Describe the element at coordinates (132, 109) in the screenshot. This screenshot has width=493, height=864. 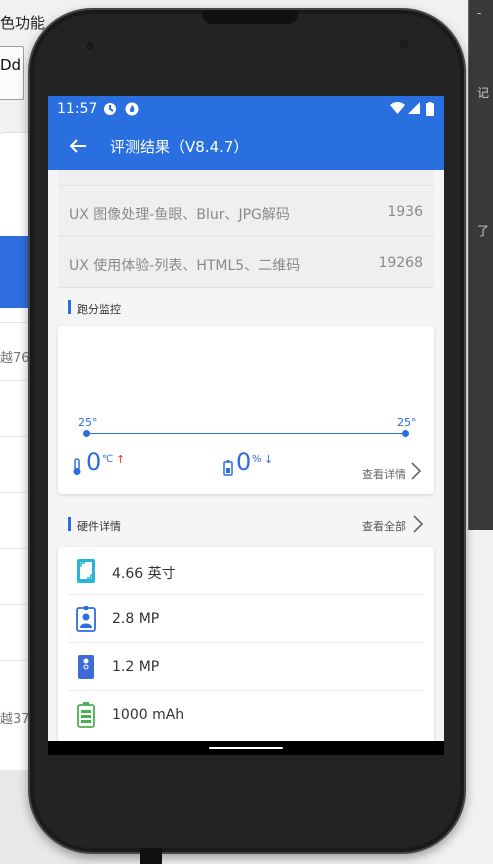
I see `fire-notification-icon` at that location.